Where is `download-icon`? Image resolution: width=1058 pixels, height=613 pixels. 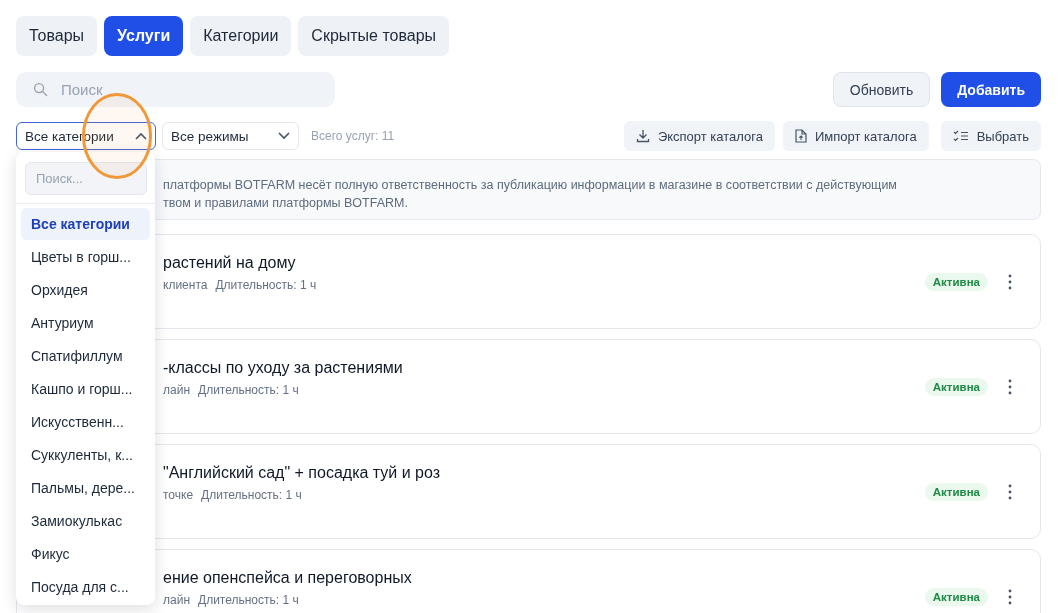
download-icon is located at coordinates (642, 136).